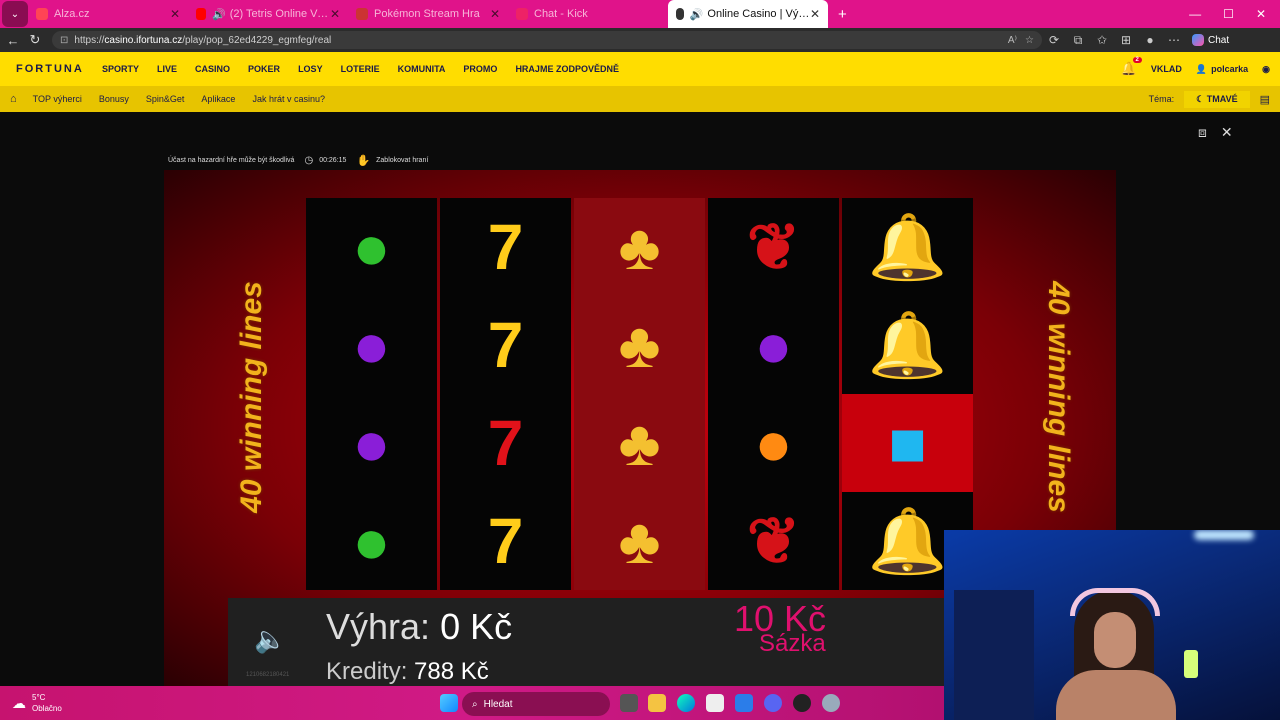  What do you see at coordinates (1078, 40) in the screenshot?
I see `split-screen-icon: ⧉` at bounding box center [1078, 40].